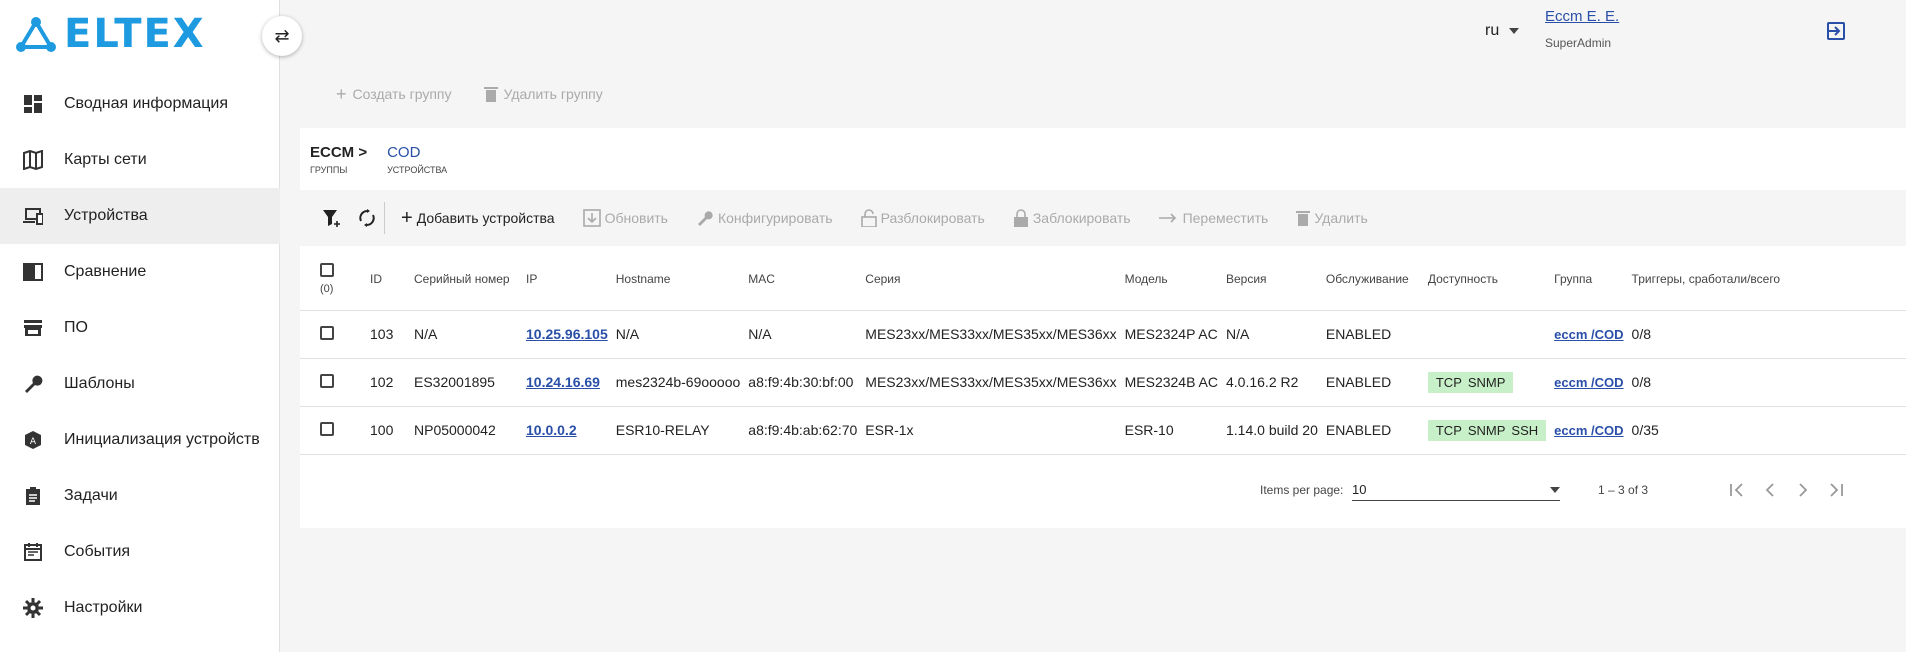 Image resolution: width=1906 pixels, height=652 pixels. What do you see at coordinates (378, 159) in the screenshot?
I see `breadcrumb: ECCM > Группы COD Устройства` at bounding box center [378, 159].